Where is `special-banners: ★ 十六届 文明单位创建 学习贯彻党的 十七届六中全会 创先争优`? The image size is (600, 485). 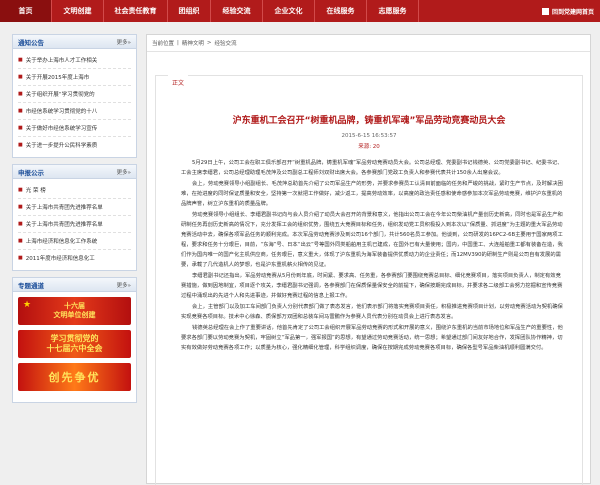 special-banners: ★ 十六届 文明单位创建 学习贯彻党的 十七届六中全会 创先争优 is located at coordinates (74, 347).